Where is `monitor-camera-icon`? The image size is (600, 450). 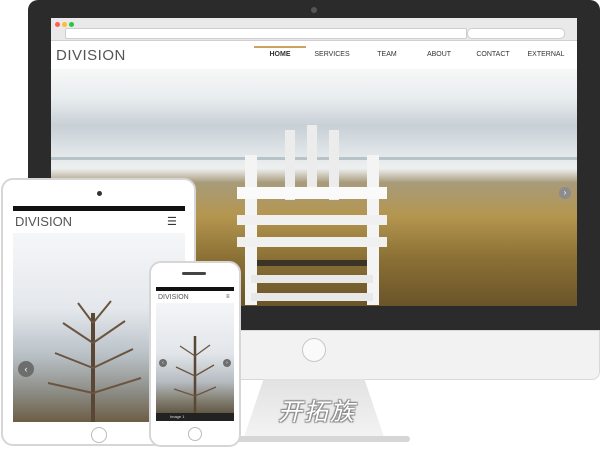 monitor-camera-icon is located at coordinates (314, 10).